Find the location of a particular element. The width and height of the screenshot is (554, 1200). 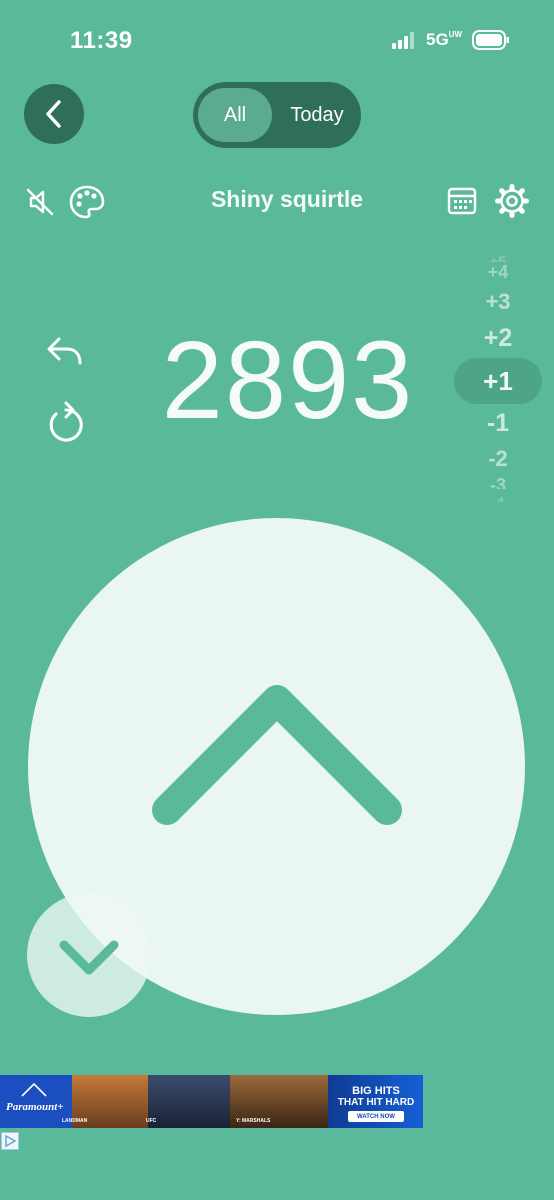

step-option: -4 is located at coordinates (498, 499).